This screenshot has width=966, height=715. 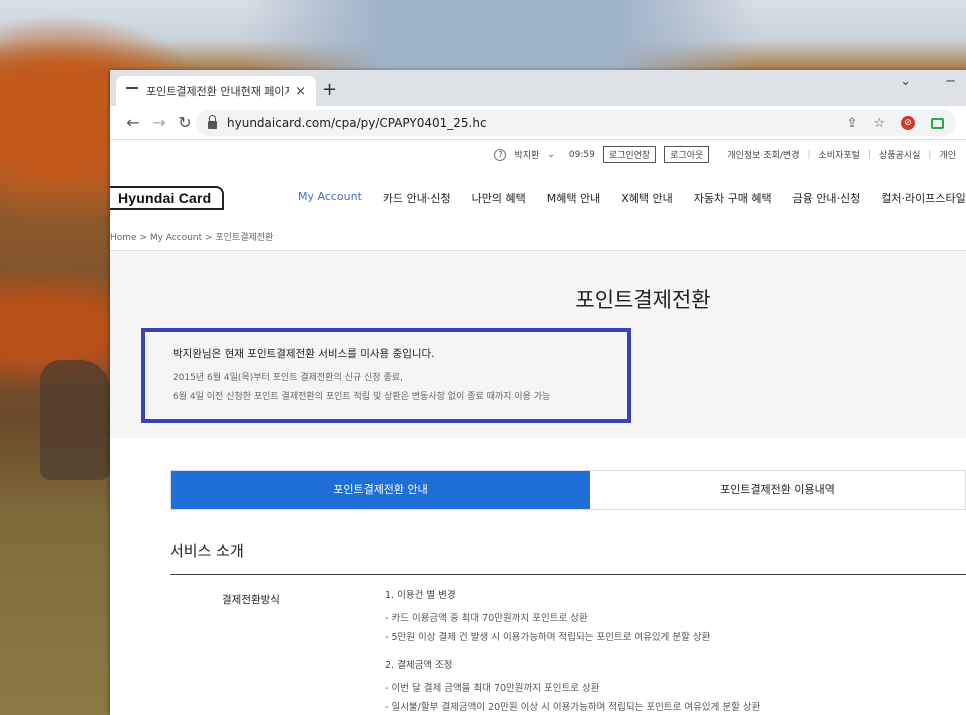 I want to click on tab-close-icon: ×, so click(x=300, y=91).